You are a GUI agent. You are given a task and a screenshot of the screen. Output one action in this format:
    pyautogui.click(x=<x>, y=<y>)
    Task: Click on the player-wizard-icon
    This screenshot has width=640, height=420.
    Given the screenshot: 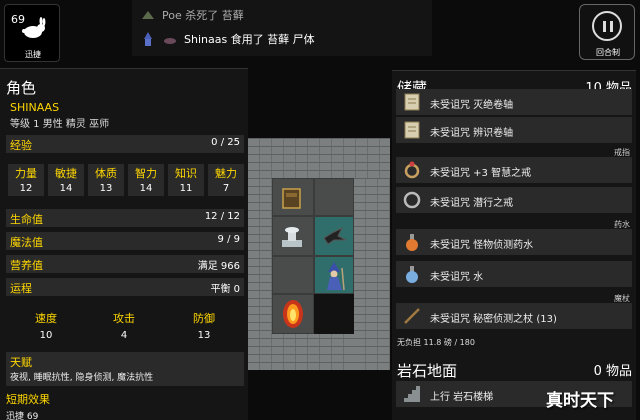 What is the action you would take?
    pyautogui.click(x=334, y=276)
    